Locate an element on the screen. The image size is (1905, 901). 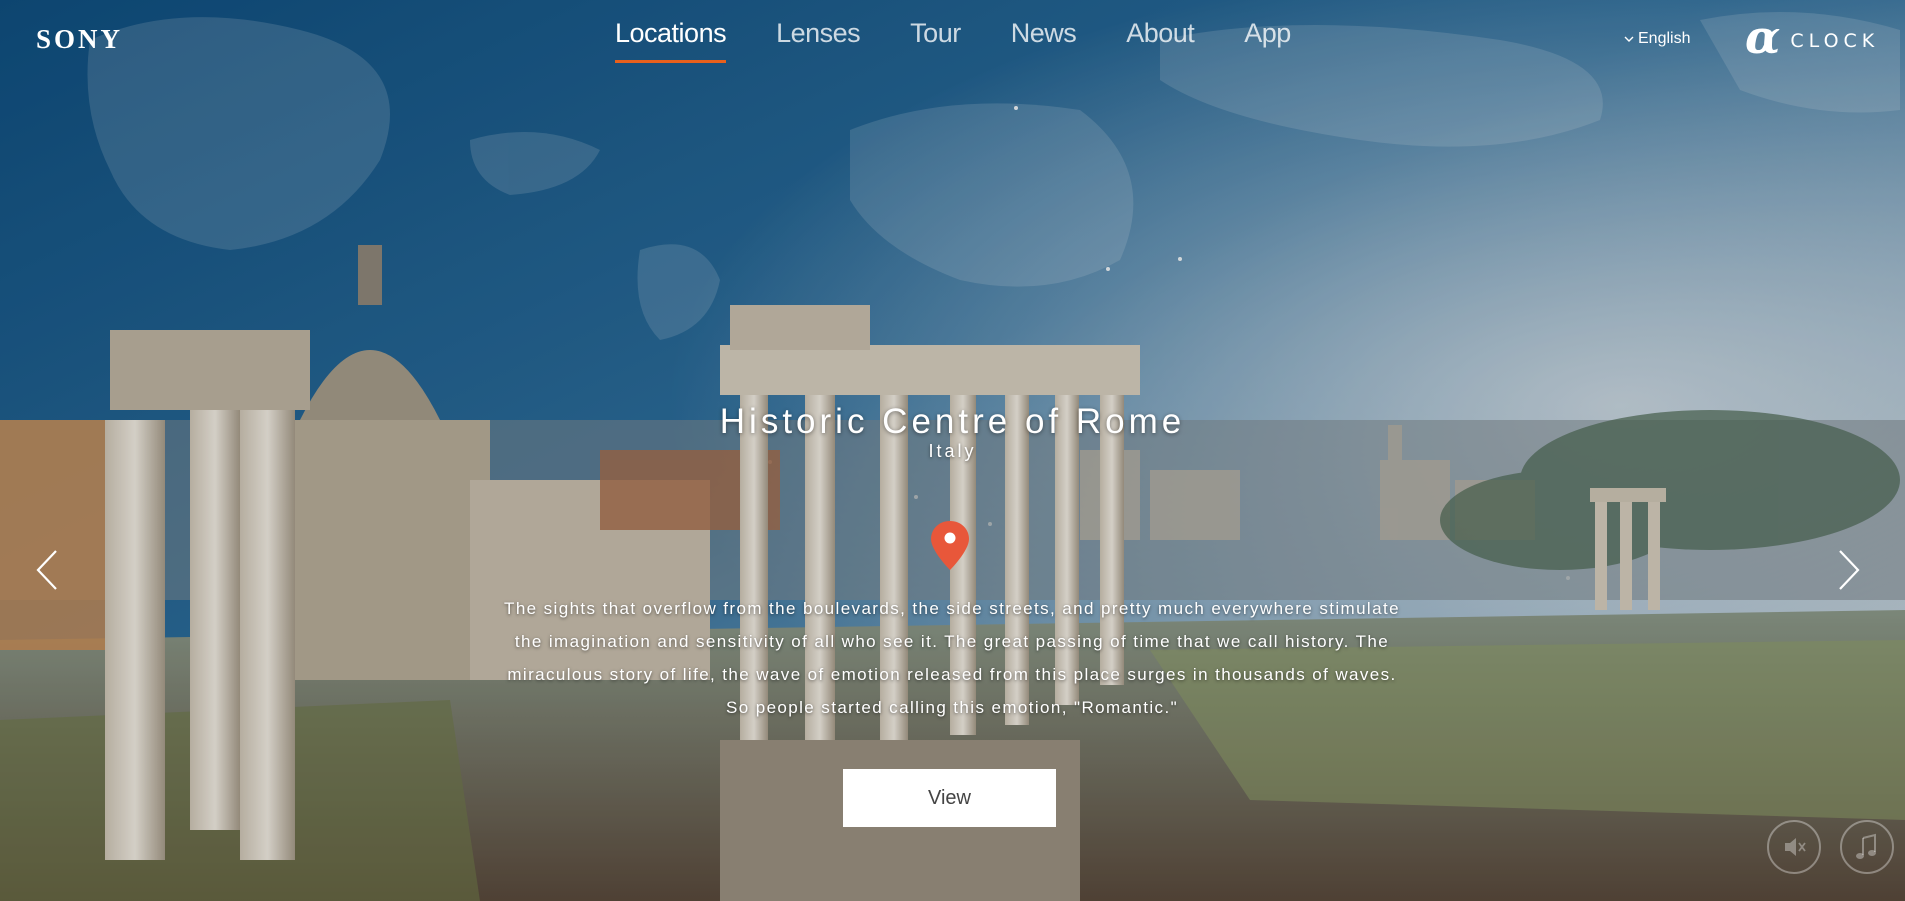
chevron-down-icon is located at coordinates (1629, 39).